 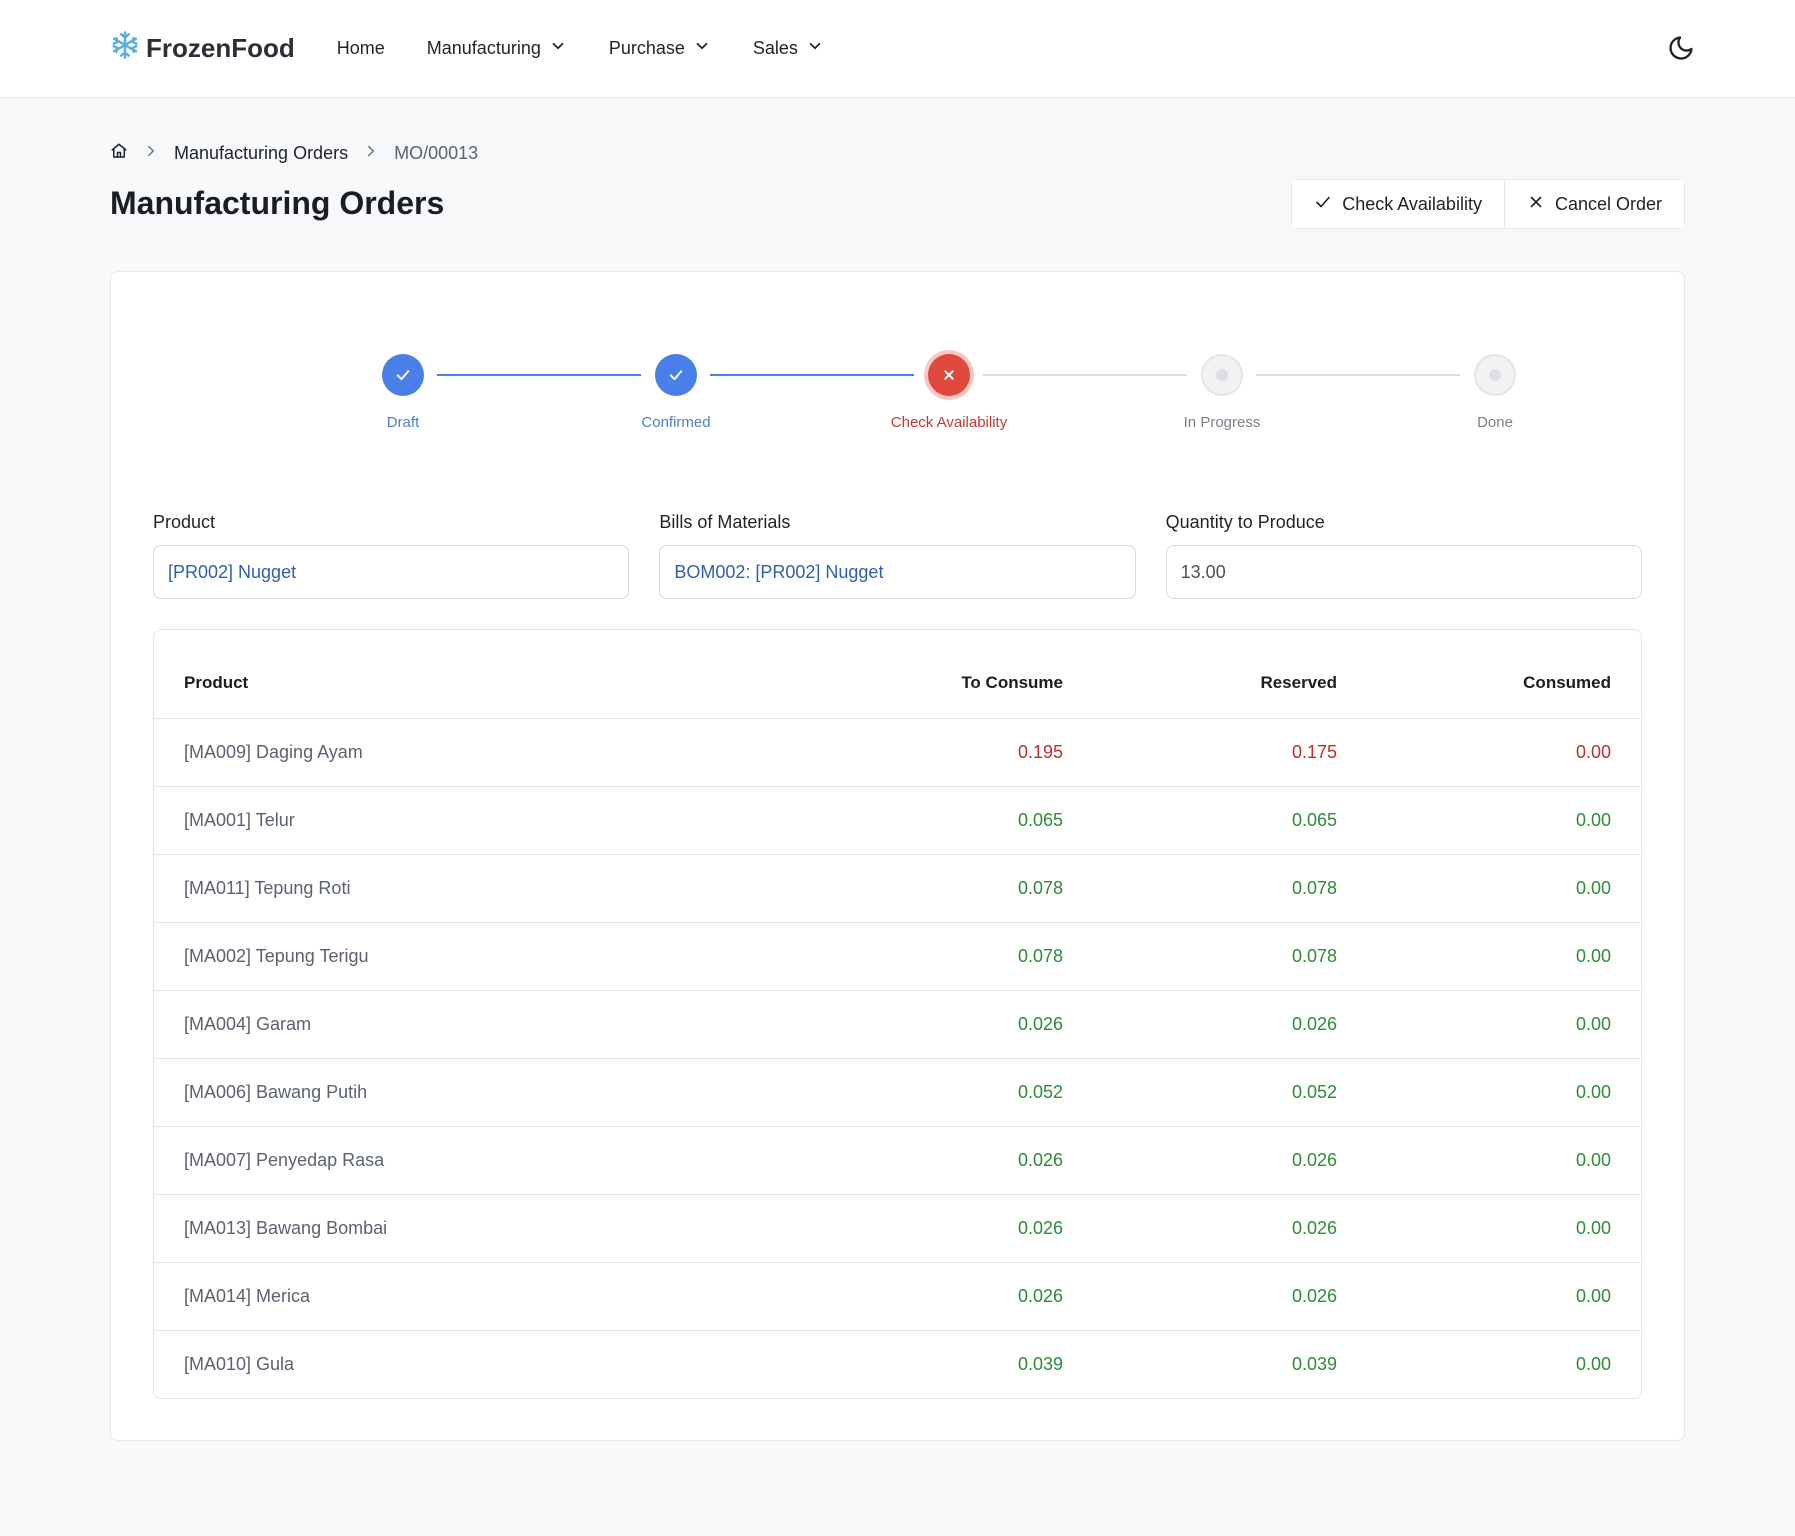 I want to click on check-availability-label: Check Availability, so click(x=1412, y=203).